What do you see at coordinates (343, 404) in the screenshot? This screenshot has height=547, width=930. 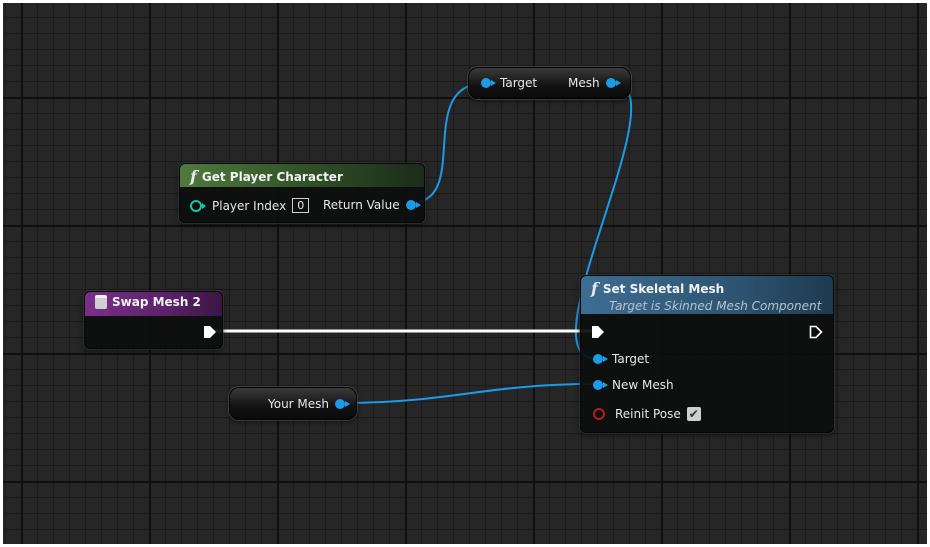 I see `your-mesh-output-pin` at bounding box center [343, 404].